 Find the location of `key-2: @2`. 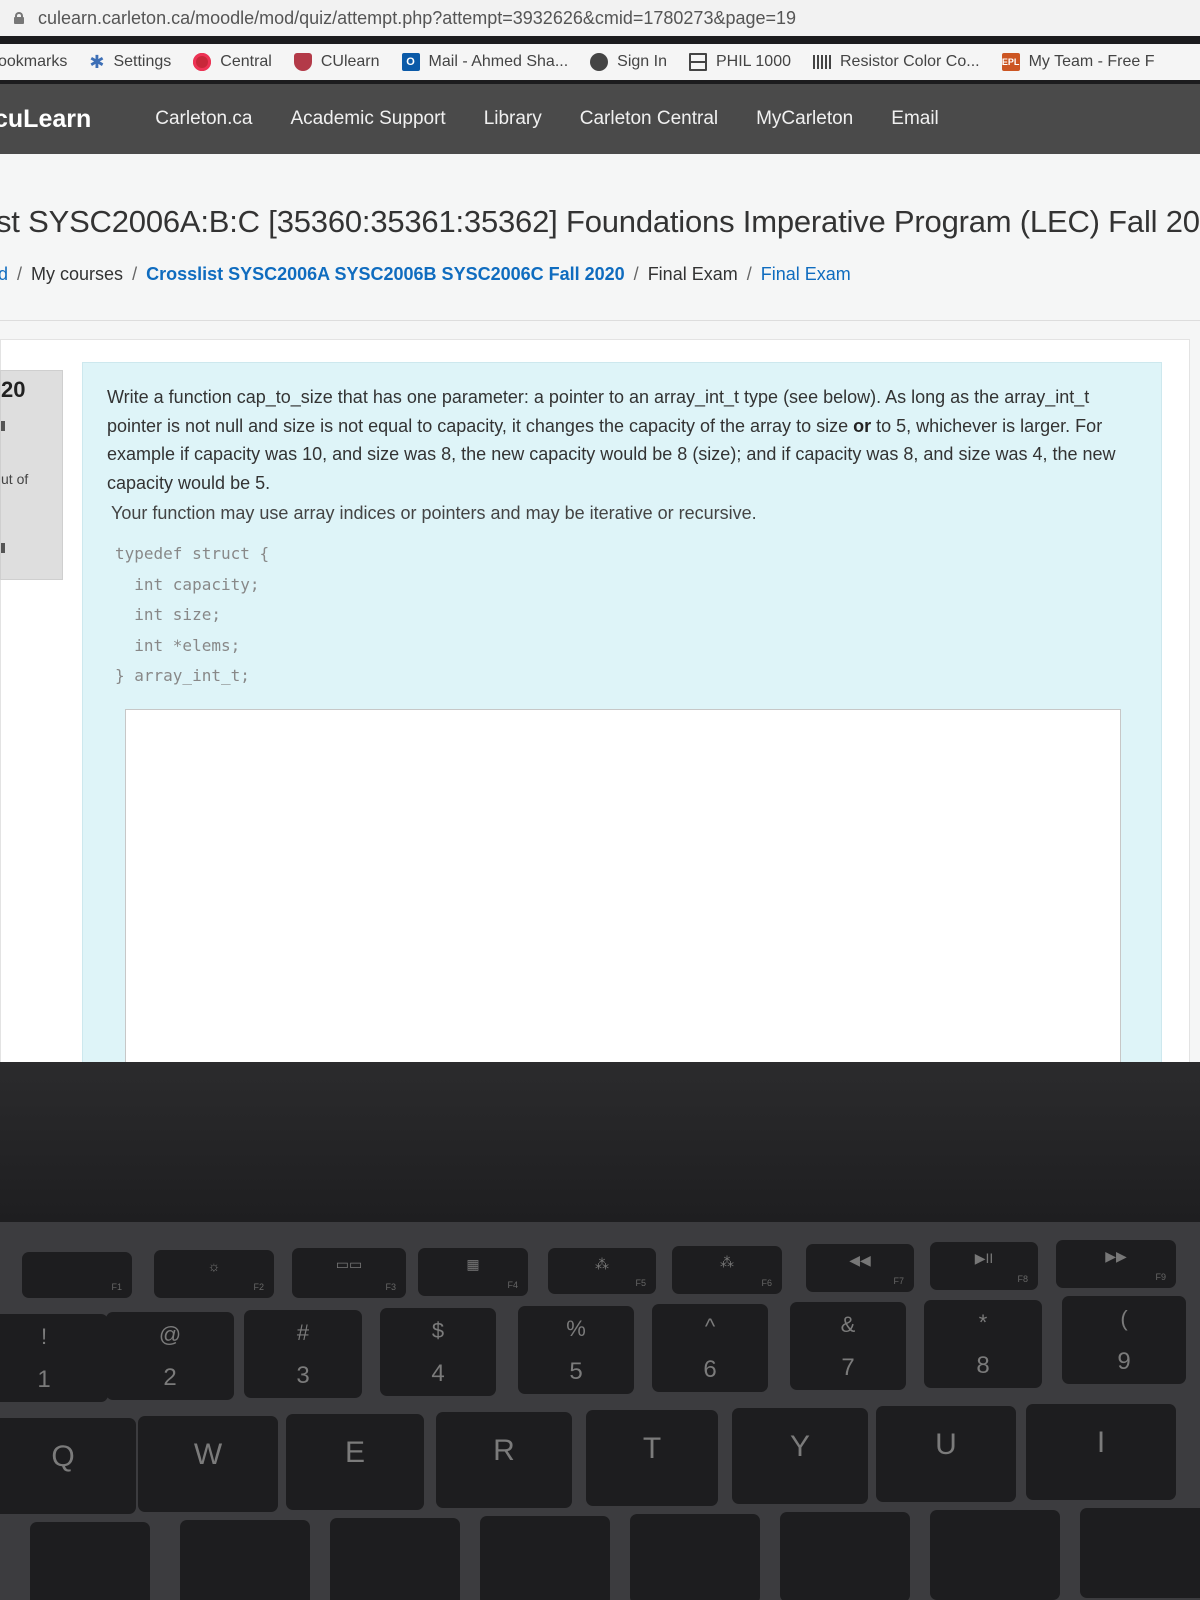

key-2: @2 is located at coordinates (170, 1356).